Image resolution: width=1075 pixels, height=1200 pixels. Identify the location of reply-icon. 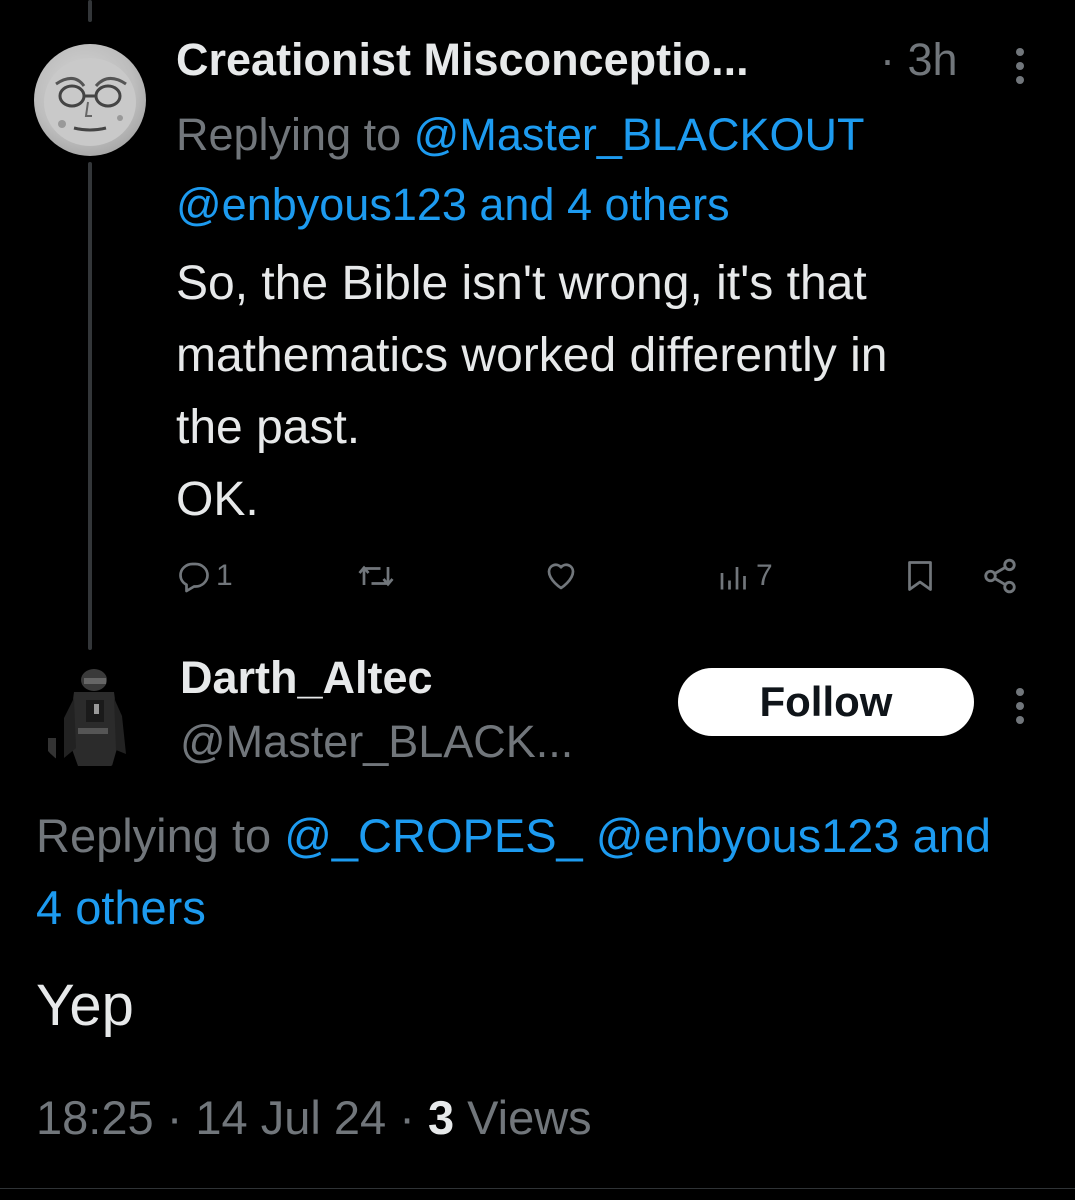
(194, 577).